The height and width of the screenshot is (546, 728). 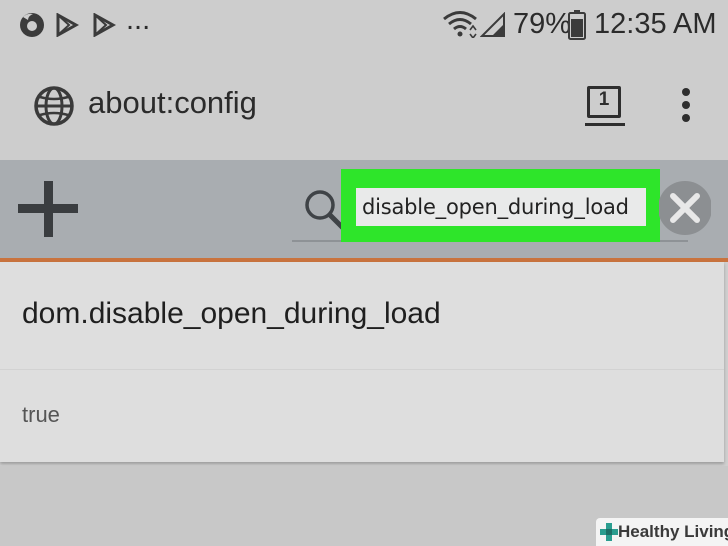 I want to click on pref-value: true, so click(x=41, y=414).